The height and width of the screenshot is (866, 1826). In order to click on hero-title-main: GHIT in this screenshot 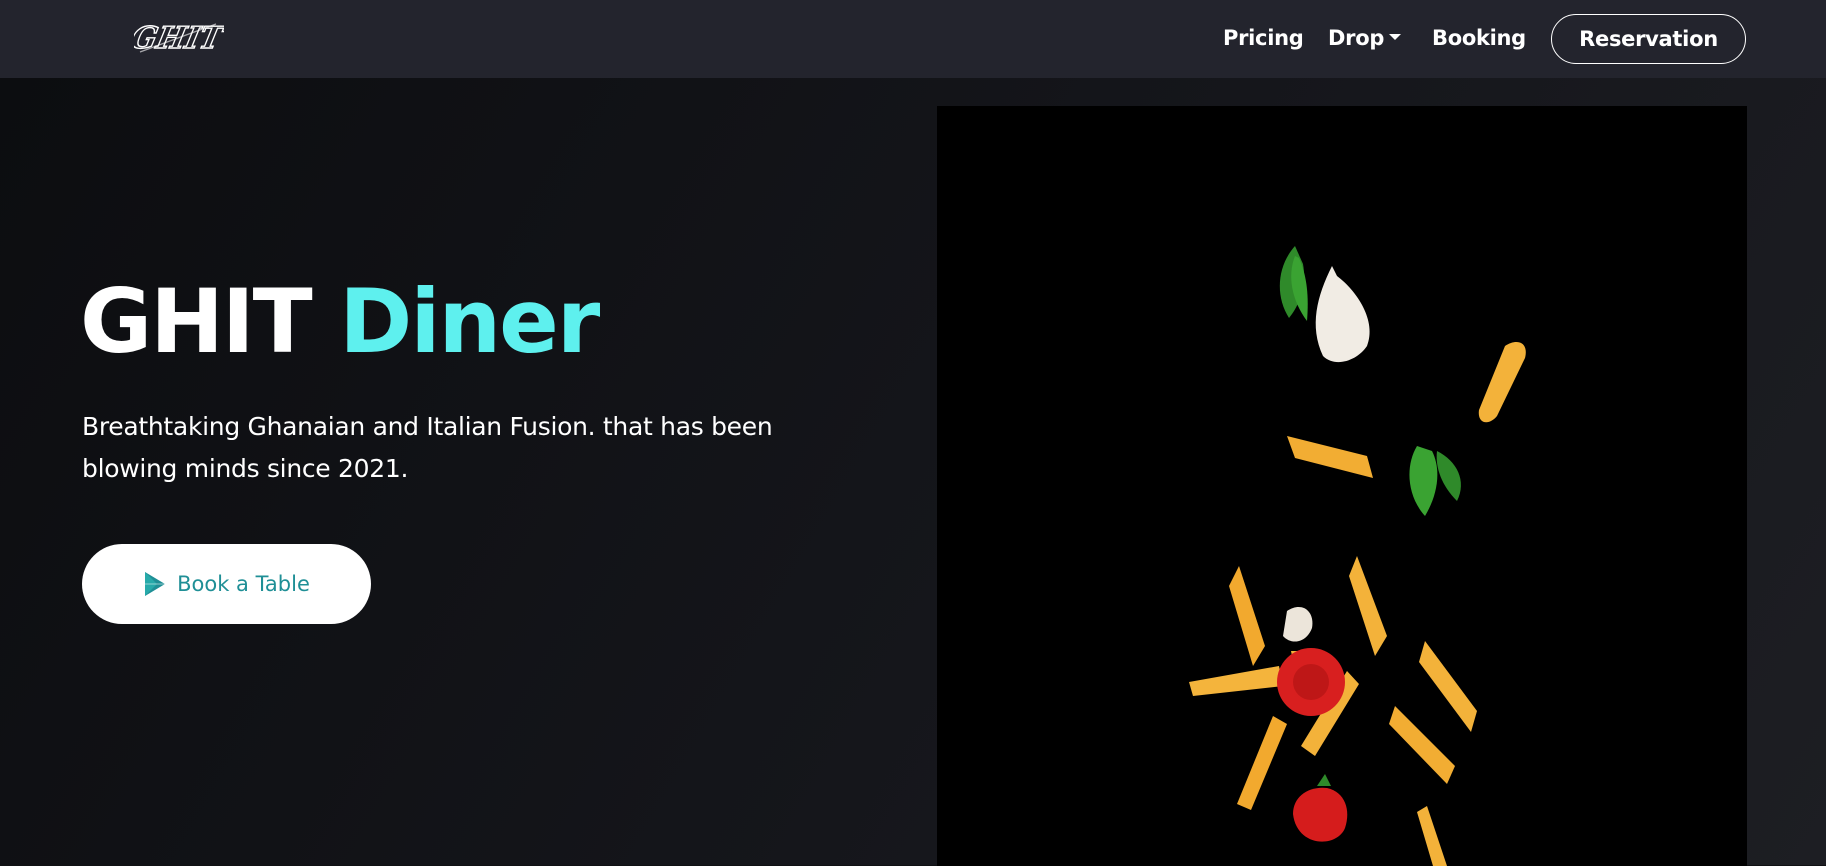, I will do `click(196, 321)`.